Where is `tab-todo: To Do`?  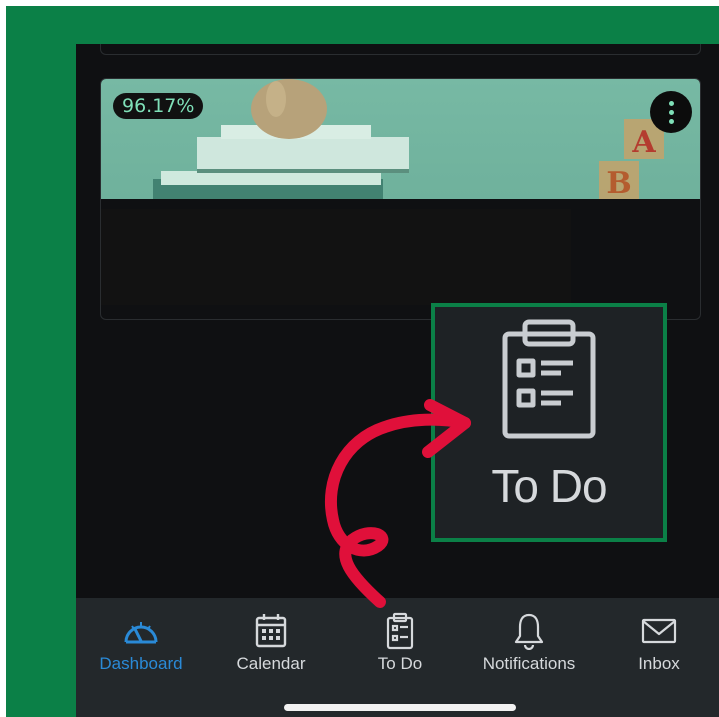 tab-todo: To Do is located at coordinates (400, 644).